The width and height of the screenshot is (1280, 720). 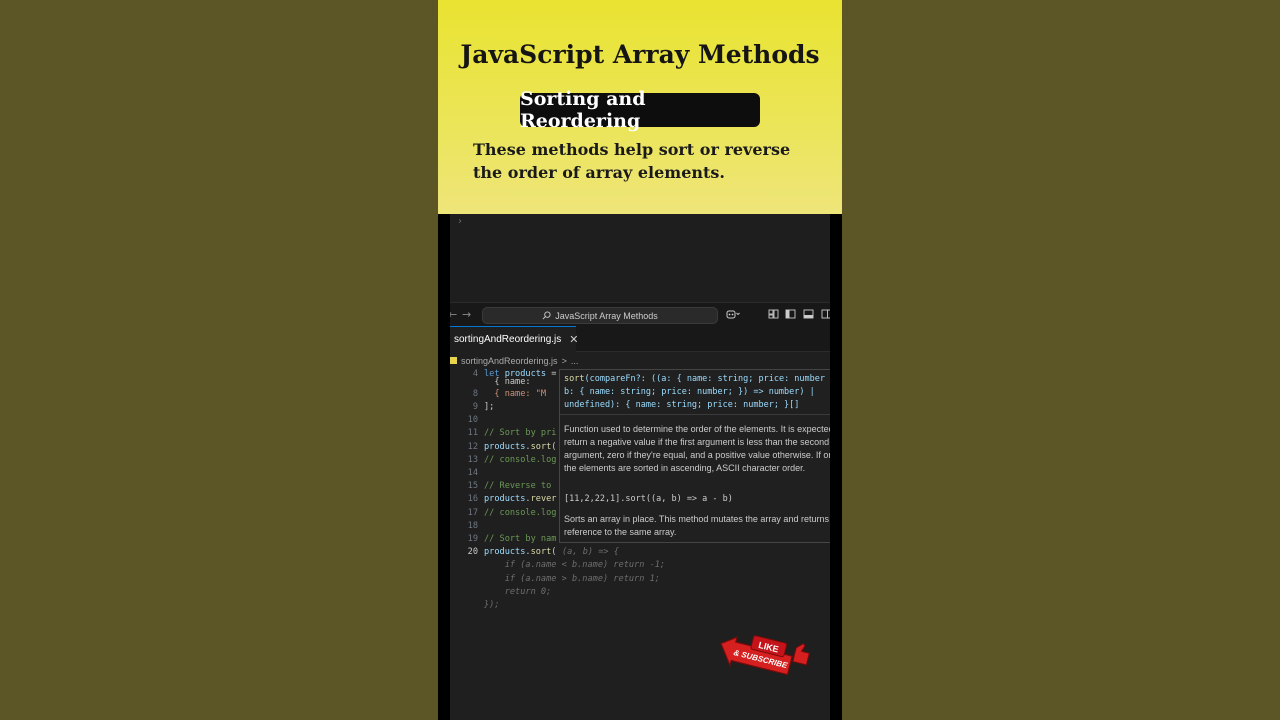 What do you see at coordinates (640, 552) in the screenshot?
I see `inline-suggestion-line: (a, b) => {` at bounding box center [640, 552].